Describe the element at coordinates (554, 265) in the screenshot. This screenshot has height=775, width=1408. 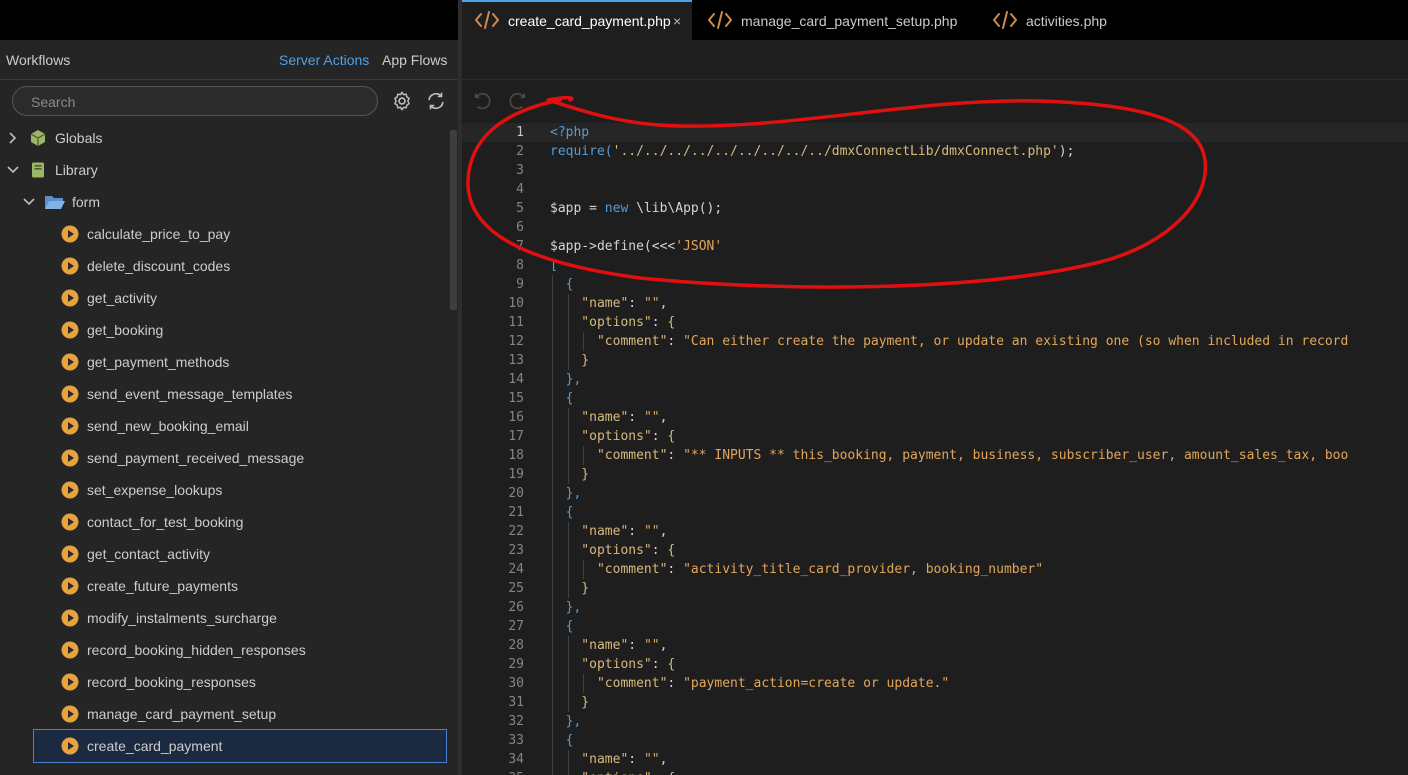
I see `code-text: [` at that location.